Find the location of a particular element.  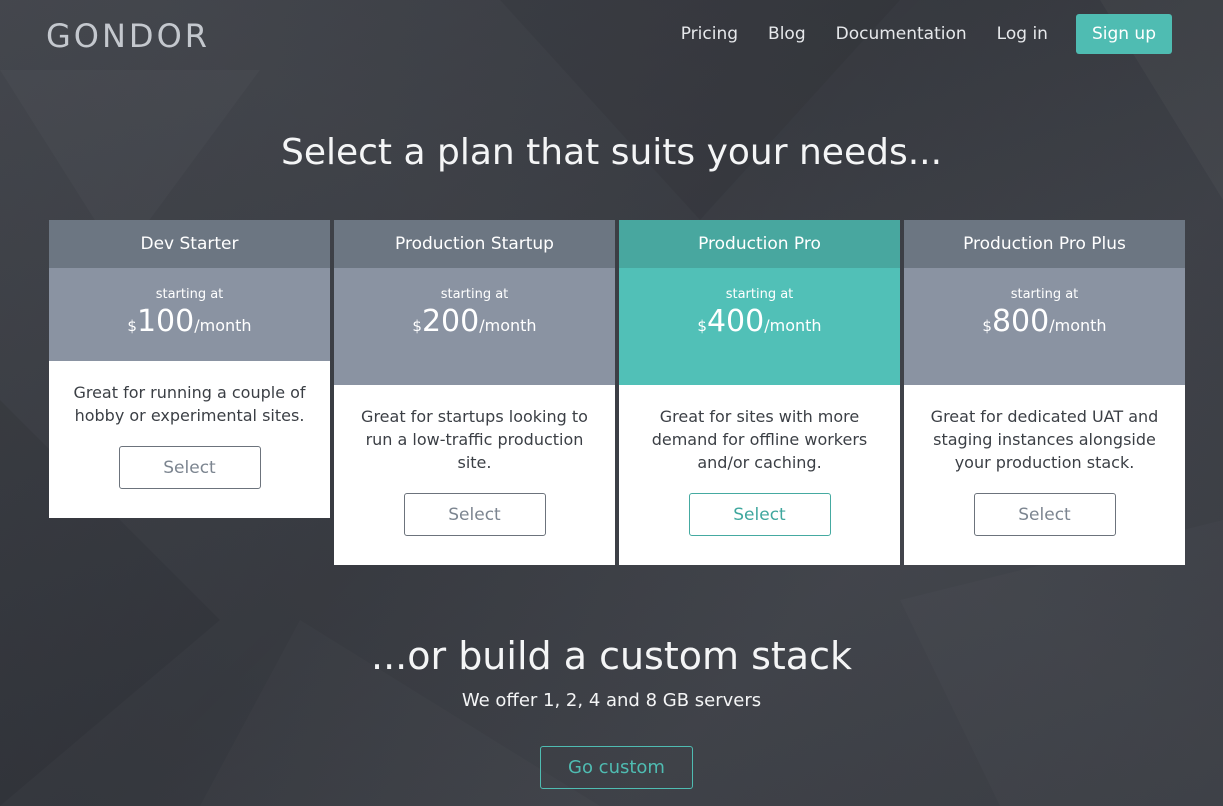

nav-login-link: Log in is located at coordinates (1022, 34).